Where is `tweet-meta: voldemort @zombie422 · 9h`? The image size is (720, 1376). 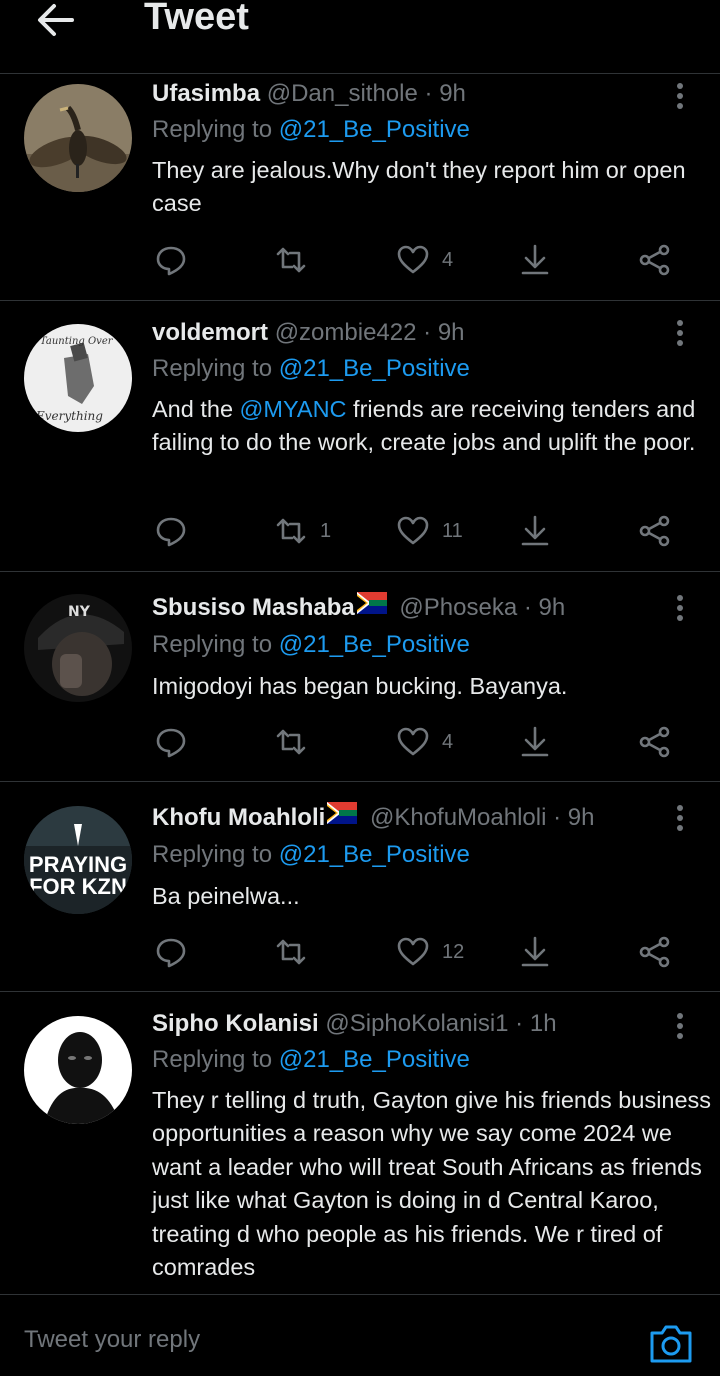 tweet-meta: voldemort @zombie422 · 9h is located at coordinates (308, 333).